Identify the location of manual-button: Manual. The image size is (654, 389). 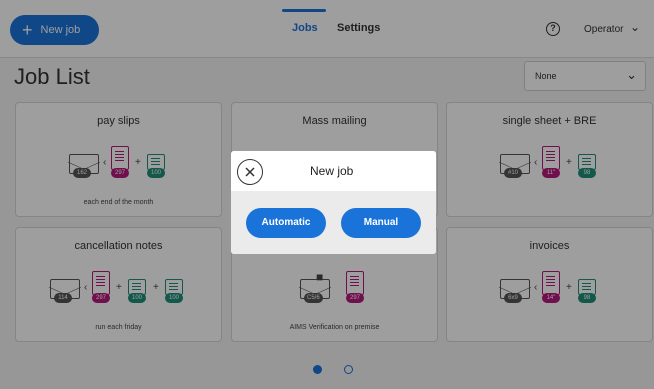
(381, 223).